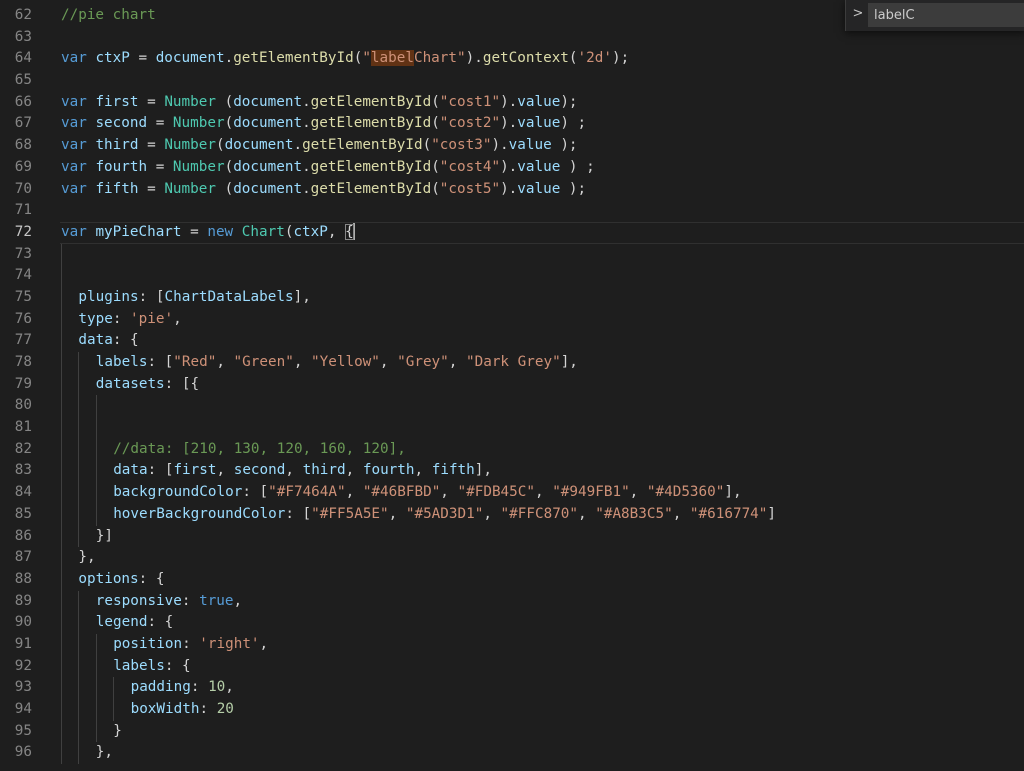 The width and height of the screenshot is (1024, 771). I want to click on code-line: 94 boxWidth: 20, so click(512, 710).